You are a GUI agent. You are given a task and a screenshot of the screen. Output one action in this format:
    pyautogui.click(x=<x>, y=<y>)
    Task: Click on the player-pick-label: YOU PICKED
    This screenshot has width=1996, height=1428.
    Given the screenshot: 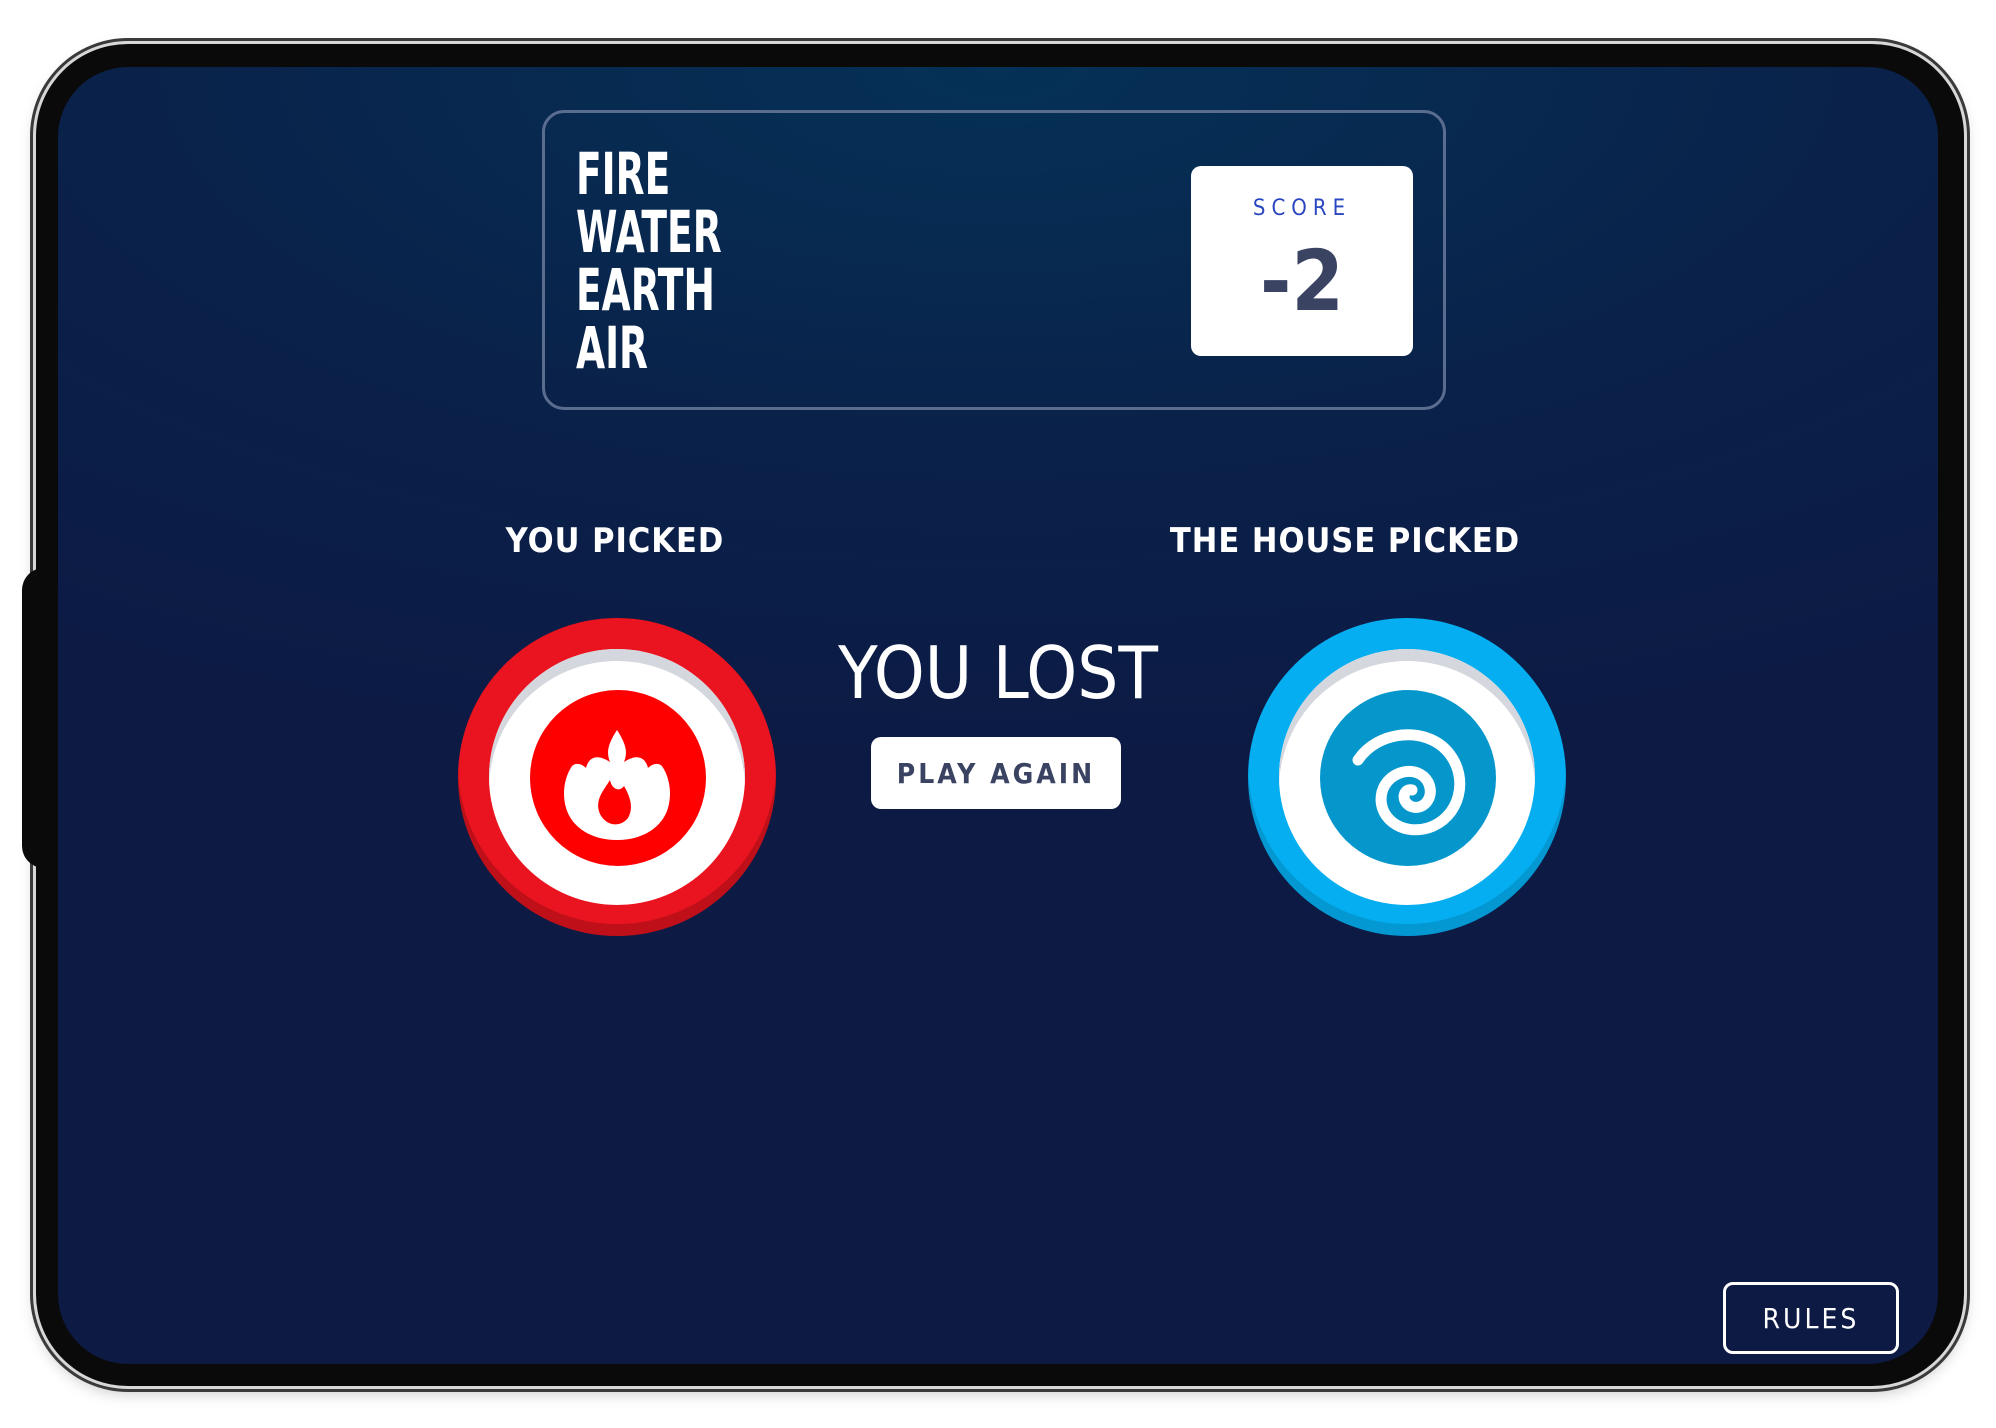 What is the action you would take?
    pyautogui.click(x=615, y=541)
    